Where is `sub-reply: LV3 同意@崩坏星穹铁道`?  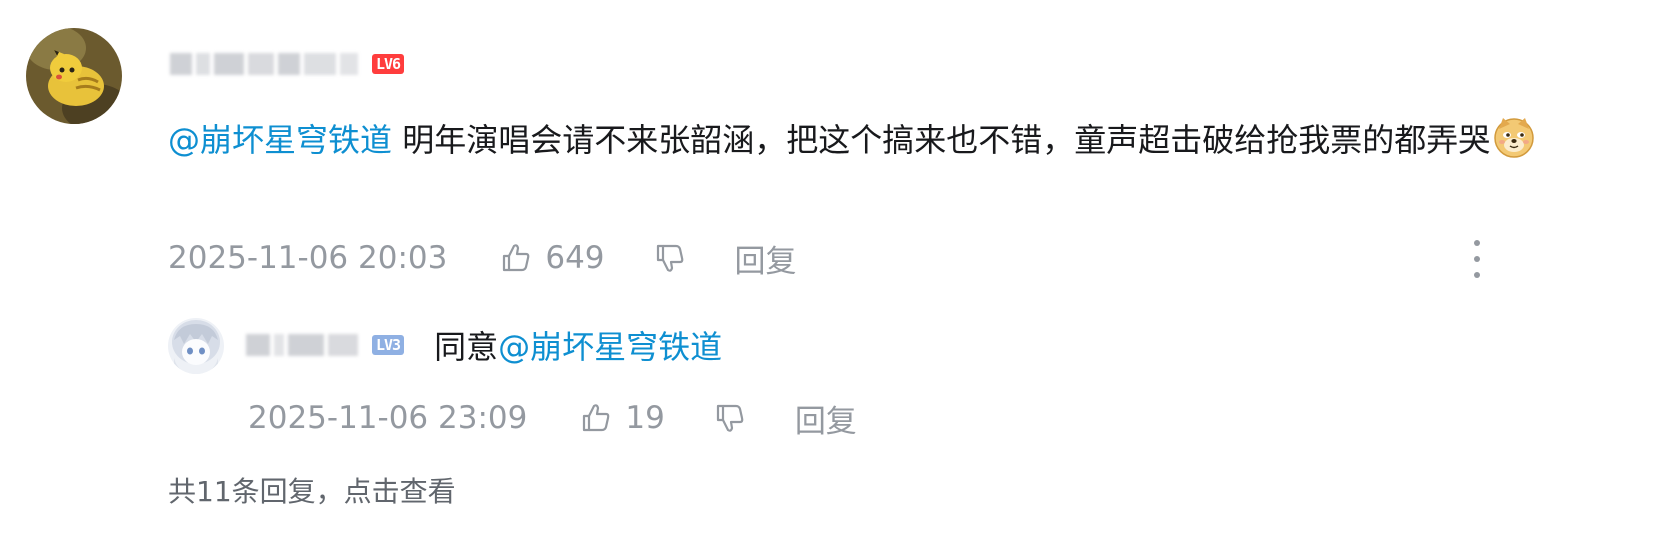
sub-reply: LV3 同意@崩坏星穹铁道 is located at coordinates (484, 345).